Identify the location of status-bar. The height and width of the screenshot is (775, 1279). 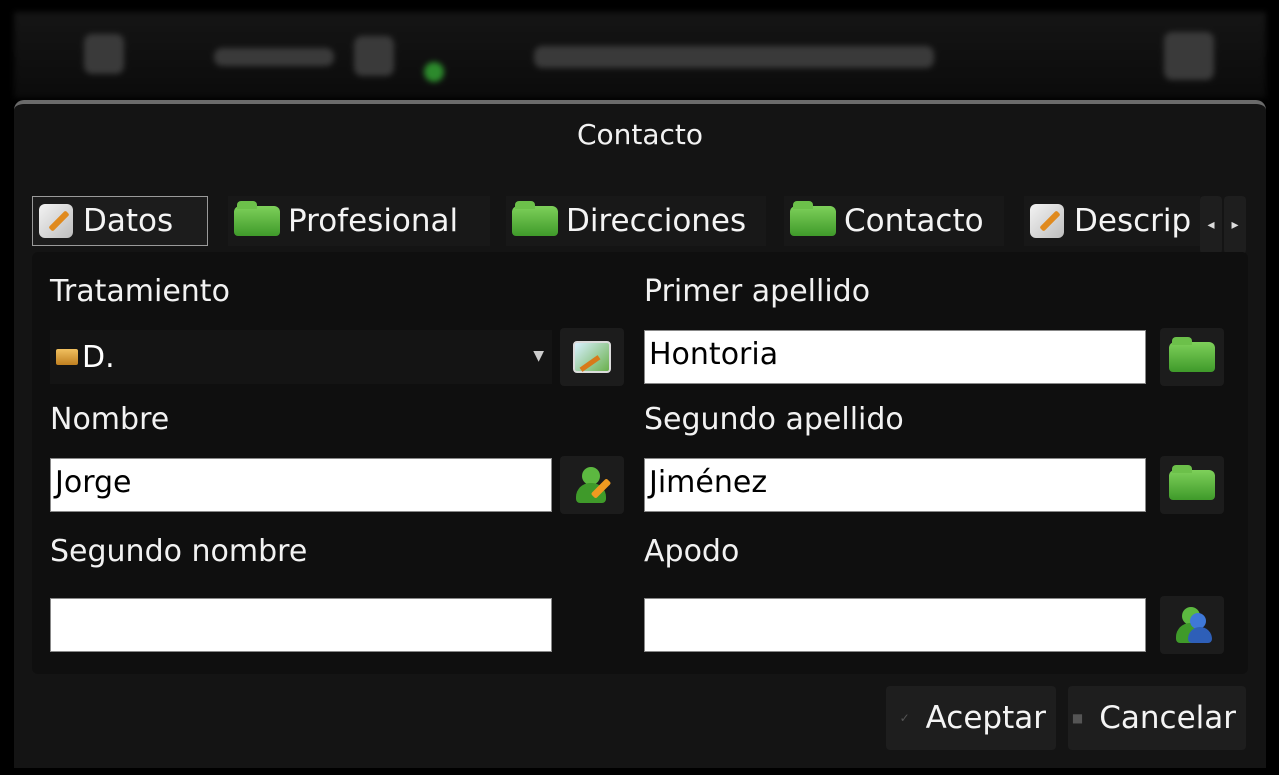
(640, 55).